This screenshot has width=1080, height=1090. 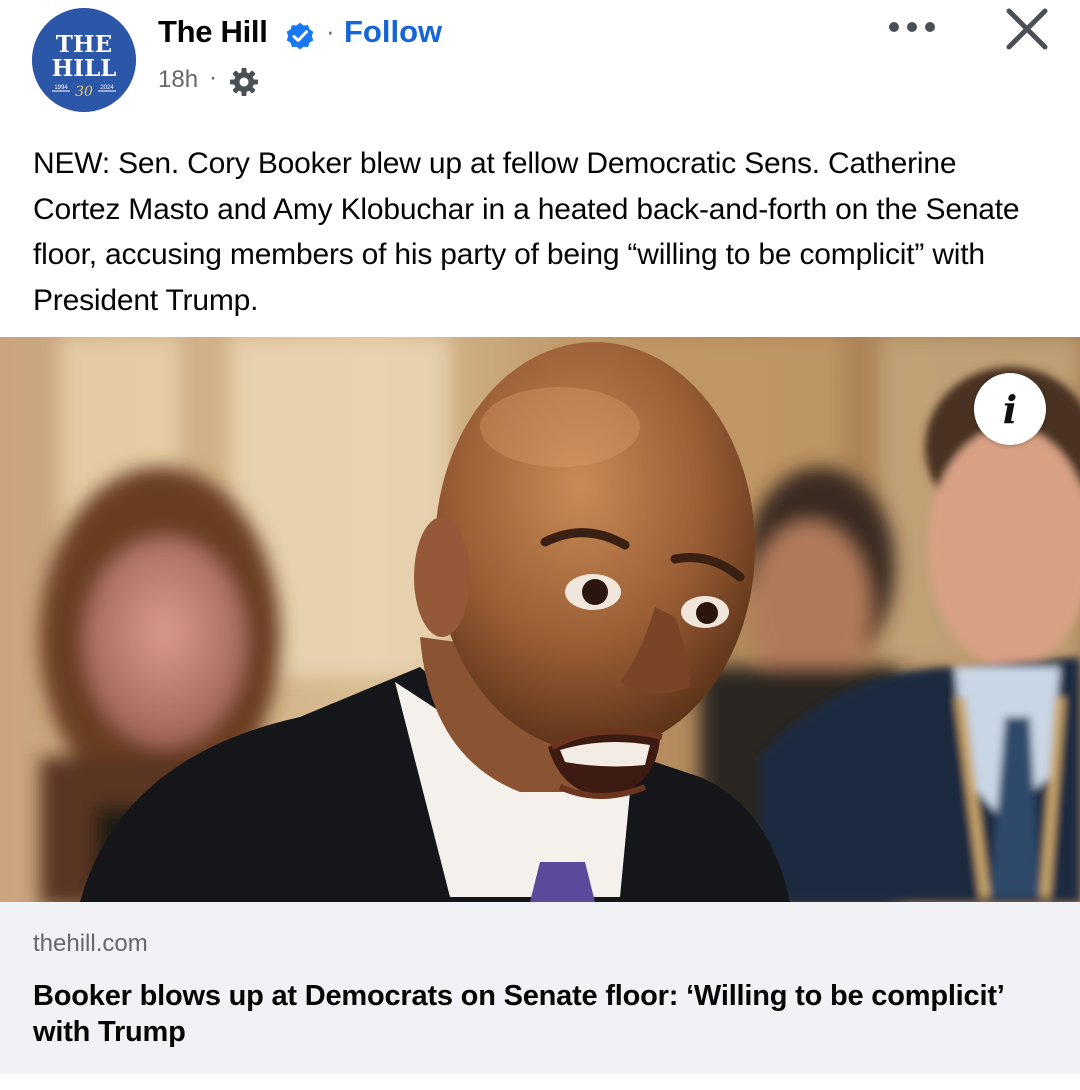 I want to click on close-icon, so click(x=1027, y=29).